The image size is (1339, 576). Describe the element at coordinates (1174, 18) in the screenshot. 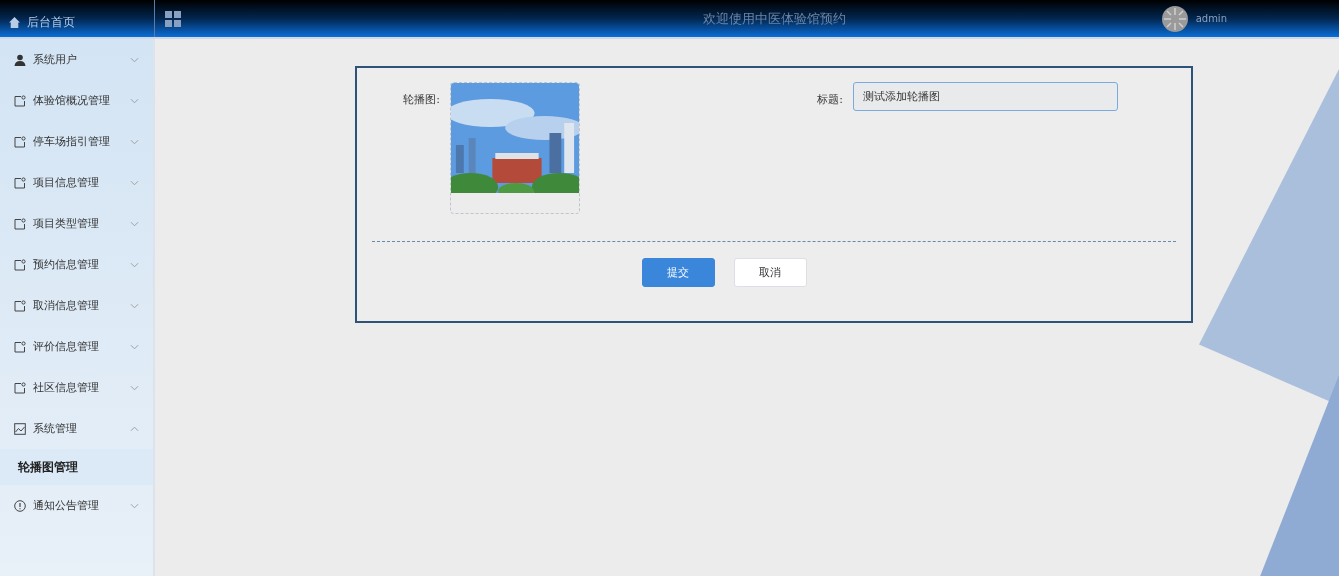

I see `avatar-icon` at that location.